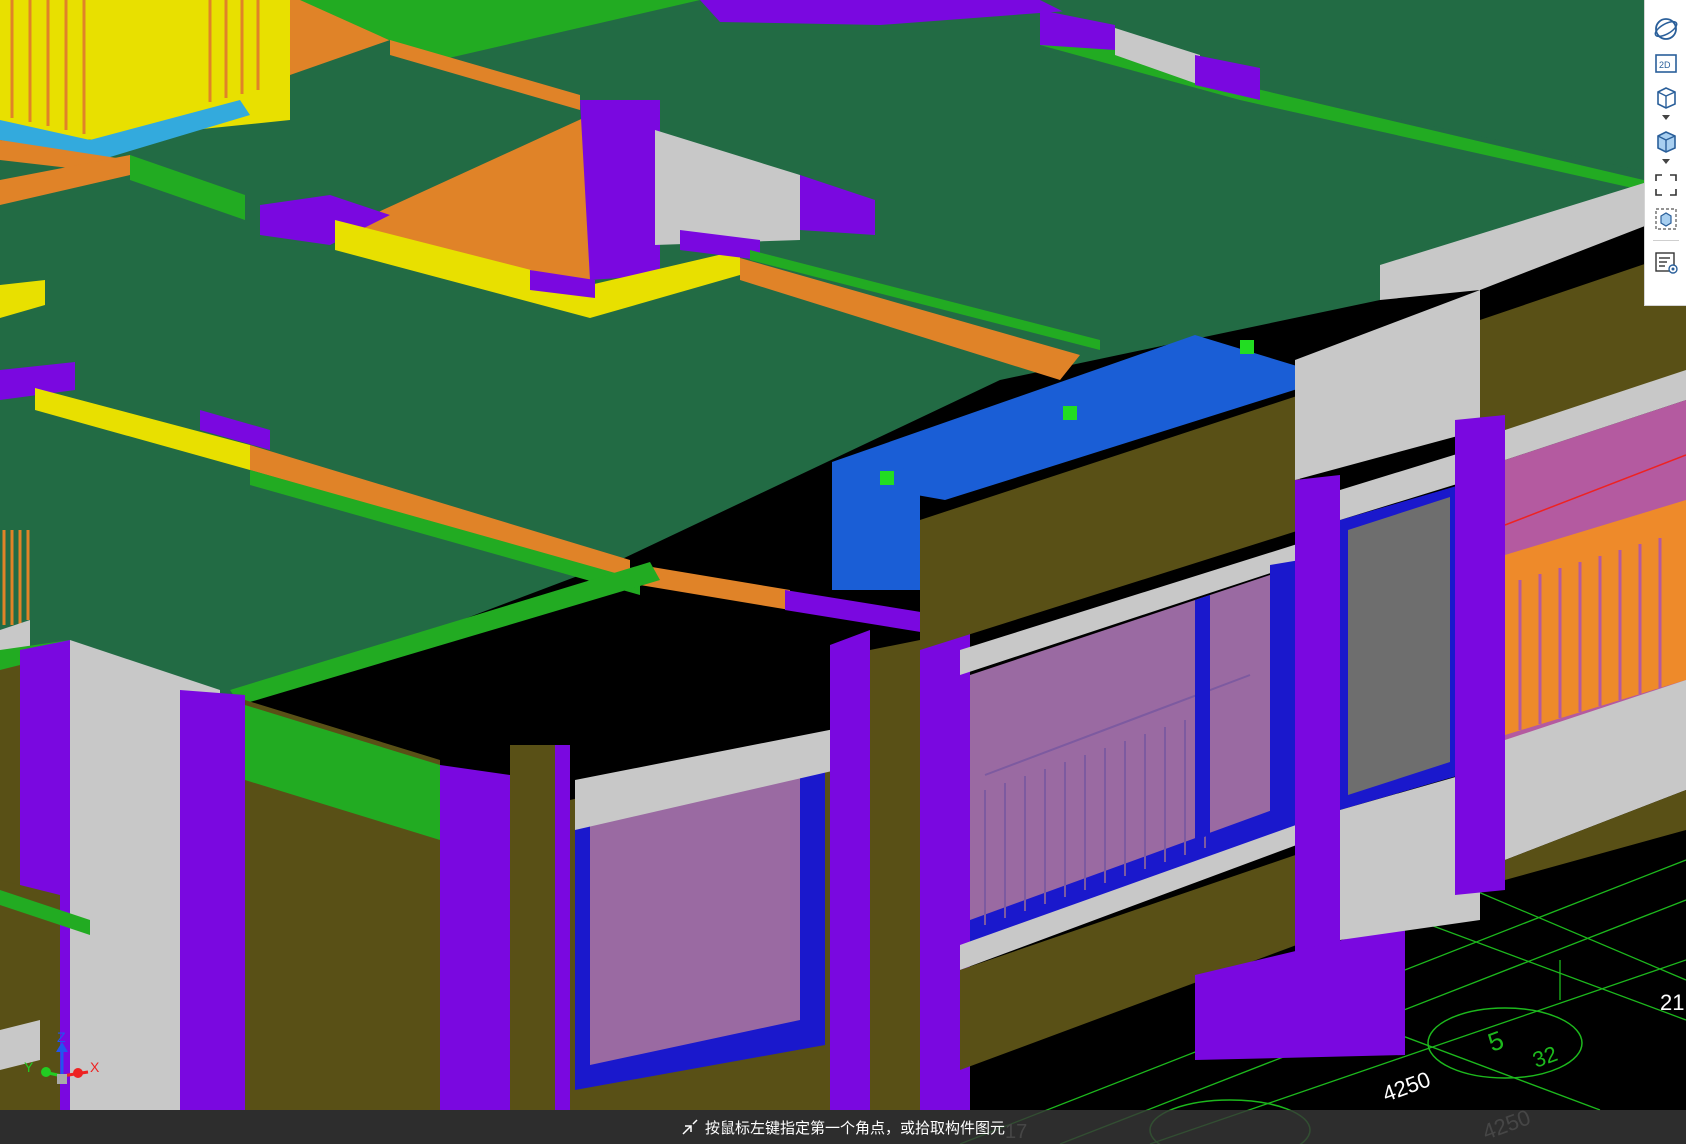  I want to click on z-axis-label: Z, so click(61, 1037).